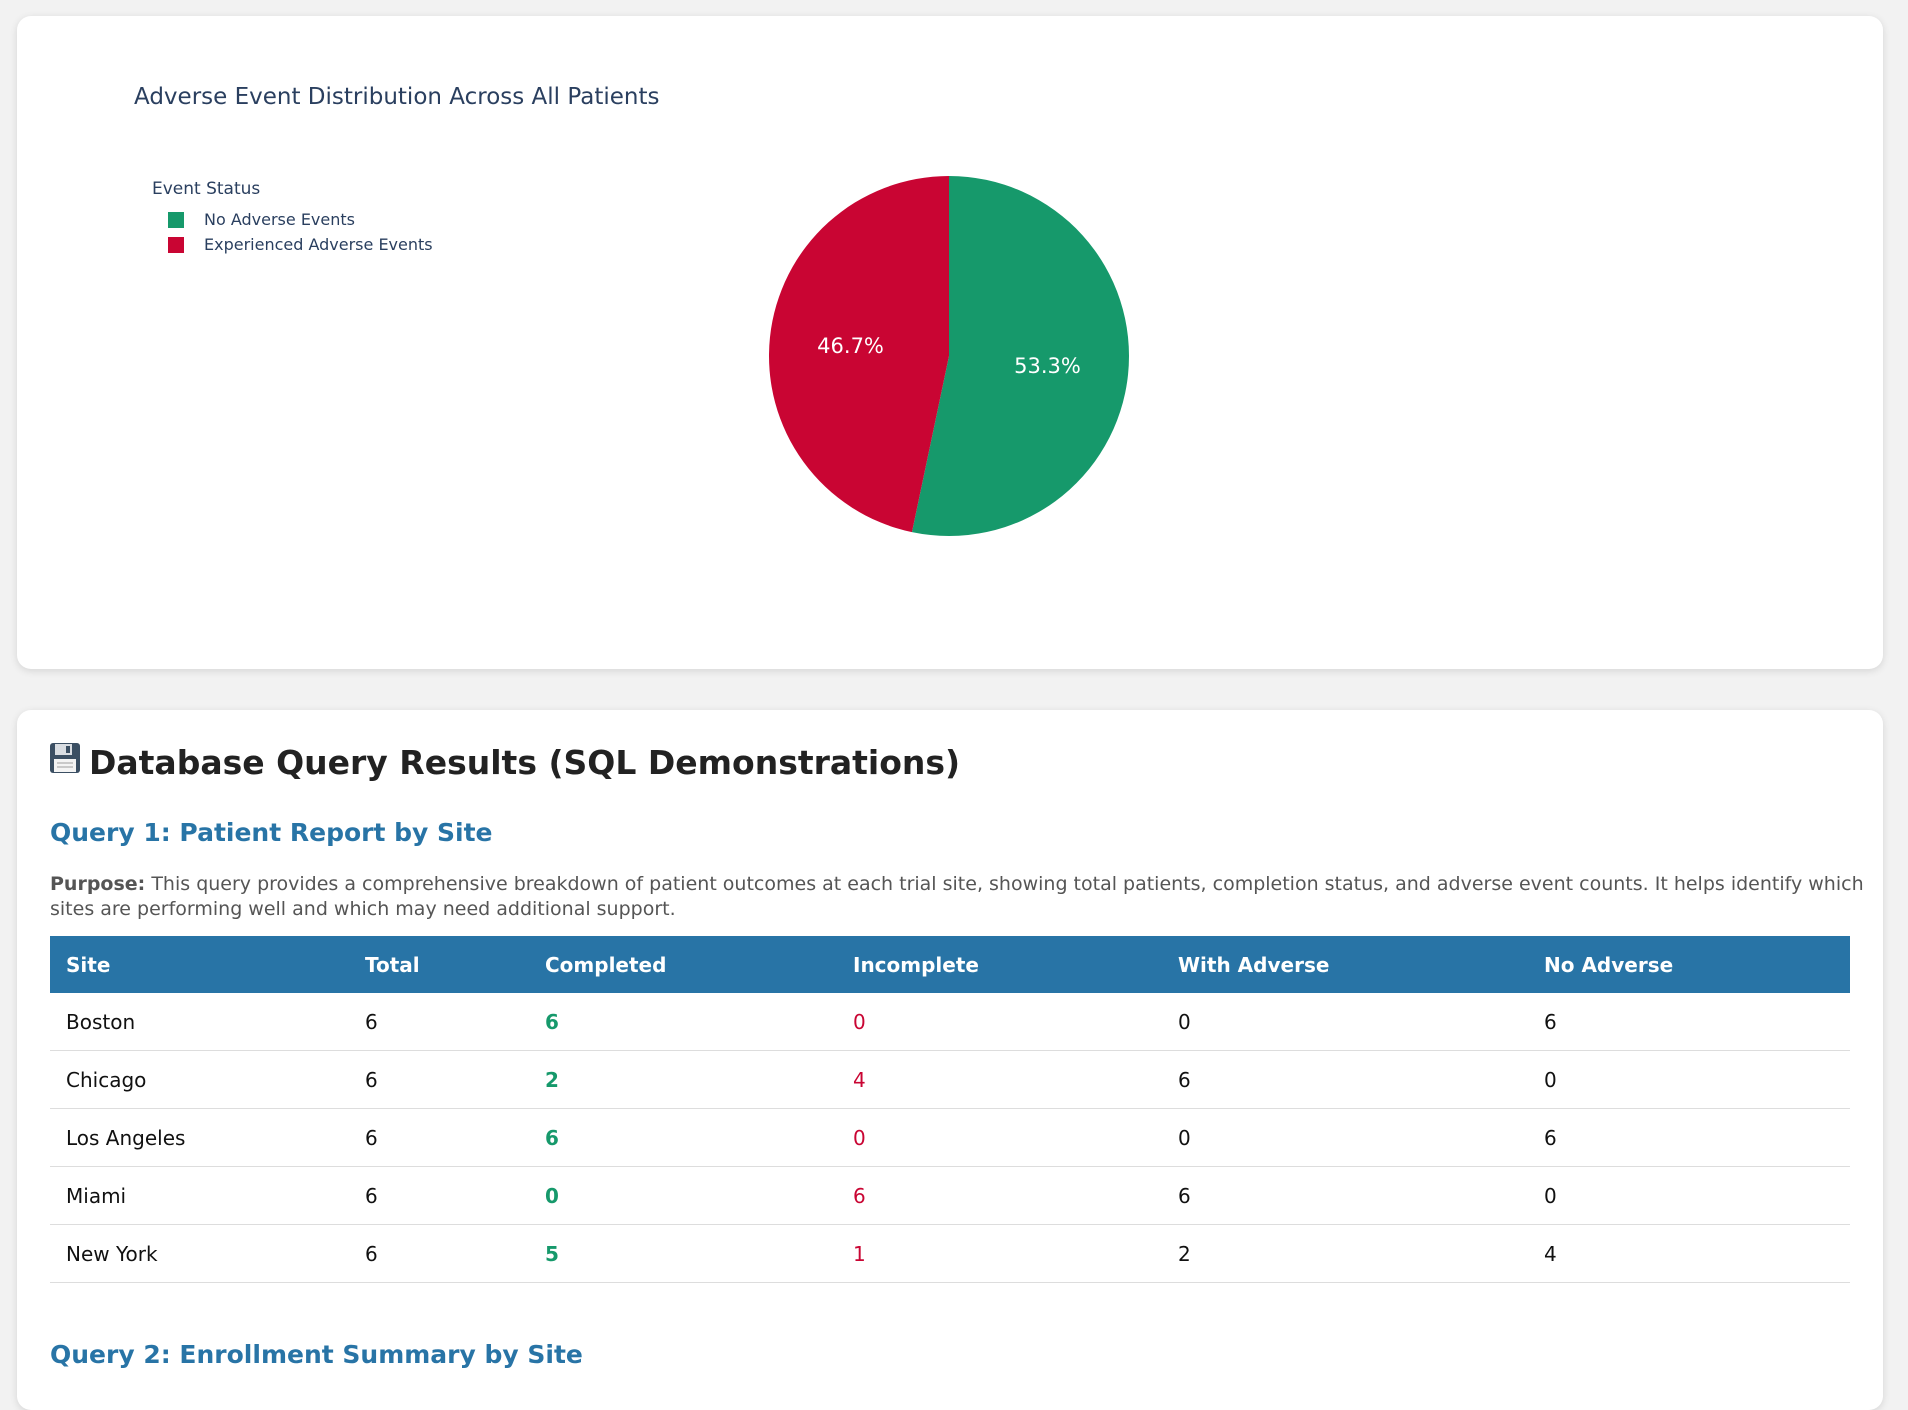 The image size is (1908, 1410). I want to click on pie-chart: 53.3% 46.7%, so click(948, 356).